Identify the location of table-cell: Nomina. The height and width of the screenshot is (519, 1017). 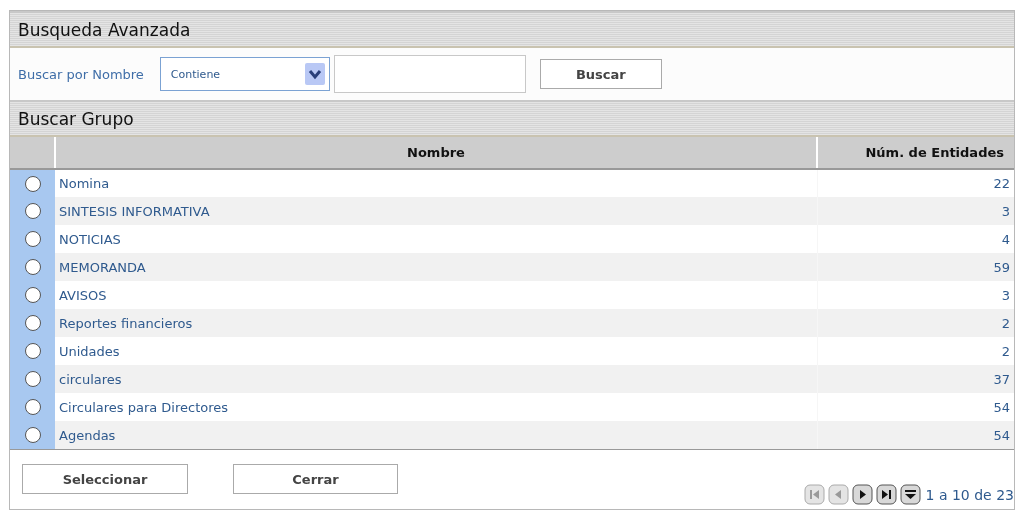
(436, 183).